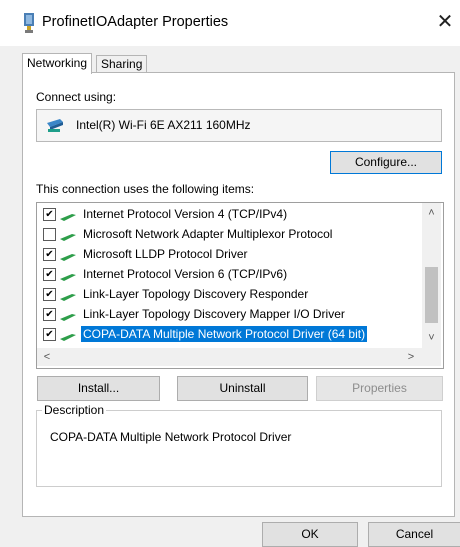 This screenshot has width=460, height=547. What do you see at coordinates (74, 410) in the screenshot?
I see `description-legend: Description` at bounding box center [74, 410].